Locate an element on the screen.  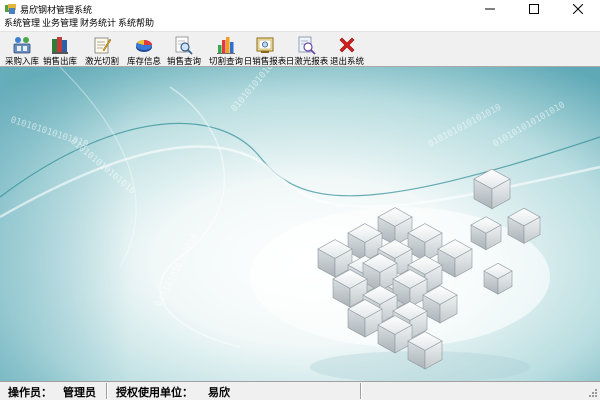
pie-chart-icon is located at coordinates (144, 46).